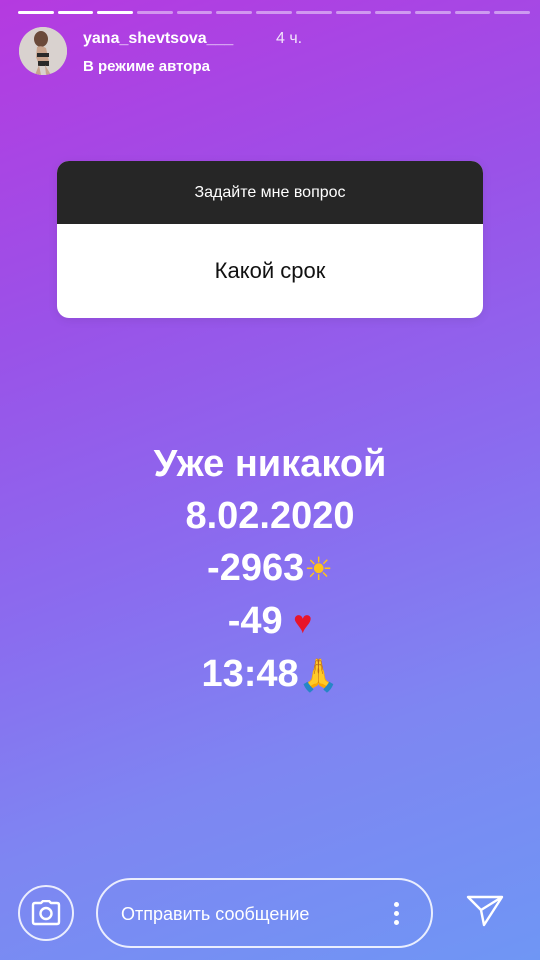 This screenshot has width=540, height=960. Describe the element at coordinates (270, 239) in the screenshot. I see `question-sticker: Задайте мне вопрос Какой срок` at that location.